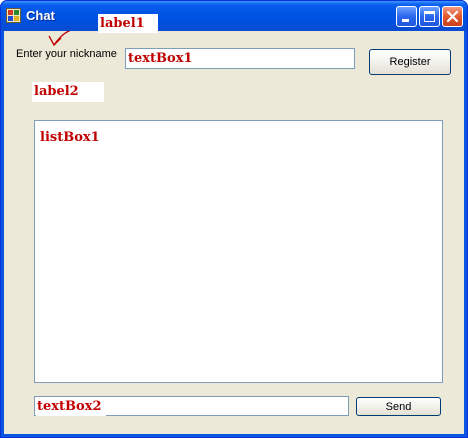 The width and height of the screenshot is (468, 438). Describe the element at coordinates (70, 137) in the screenshot. I see `listbox-item: listBox1` at that location.